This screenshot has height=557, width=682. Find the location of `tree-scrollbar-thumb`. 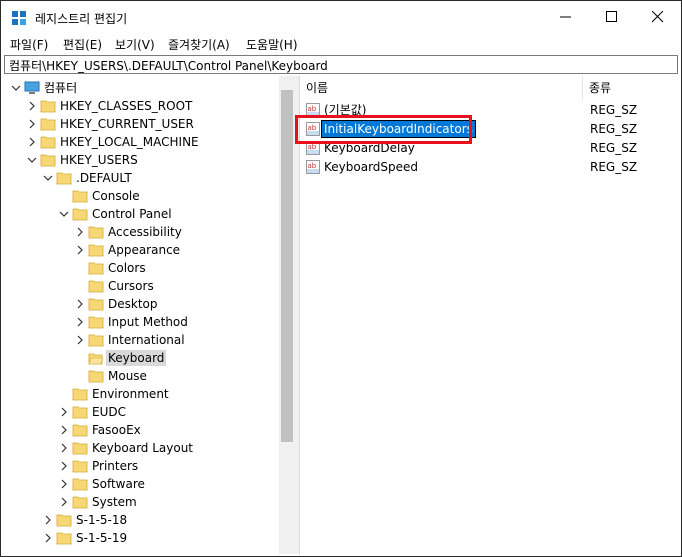

tree-scrollbar-thumb is located at coordinates (287, 266).